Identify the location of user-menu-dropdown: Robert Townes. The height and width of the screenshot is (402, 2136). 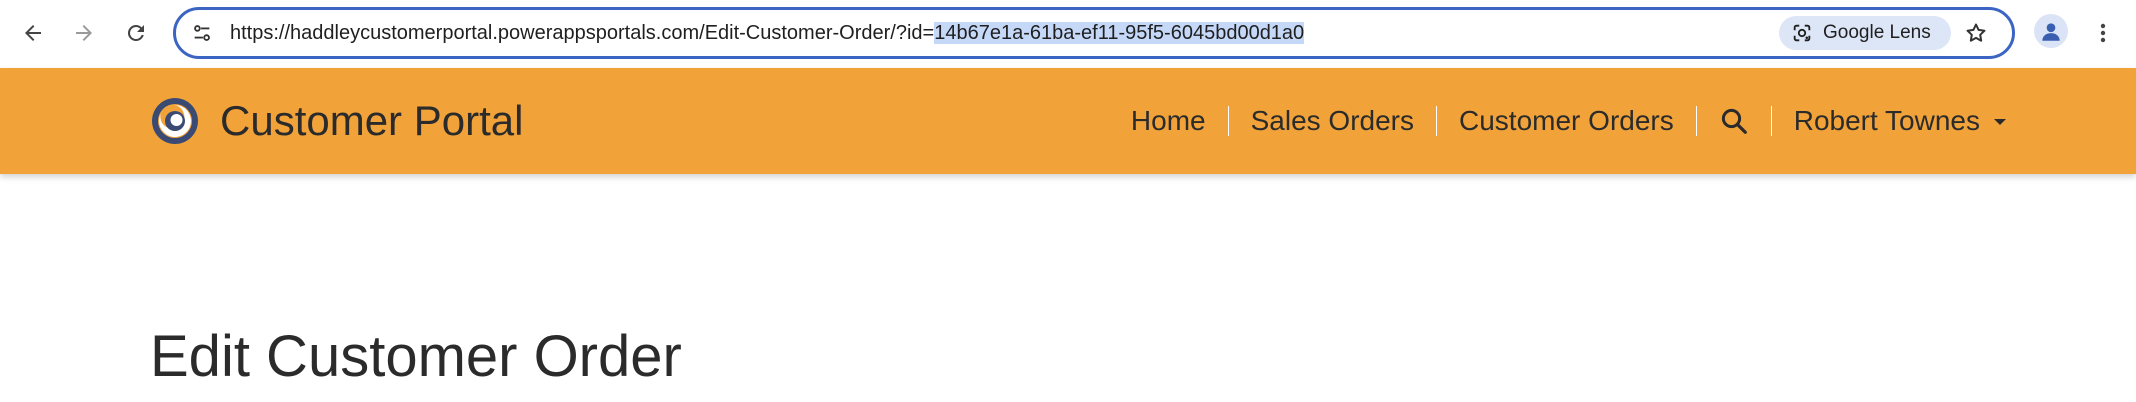
(1889, 121).